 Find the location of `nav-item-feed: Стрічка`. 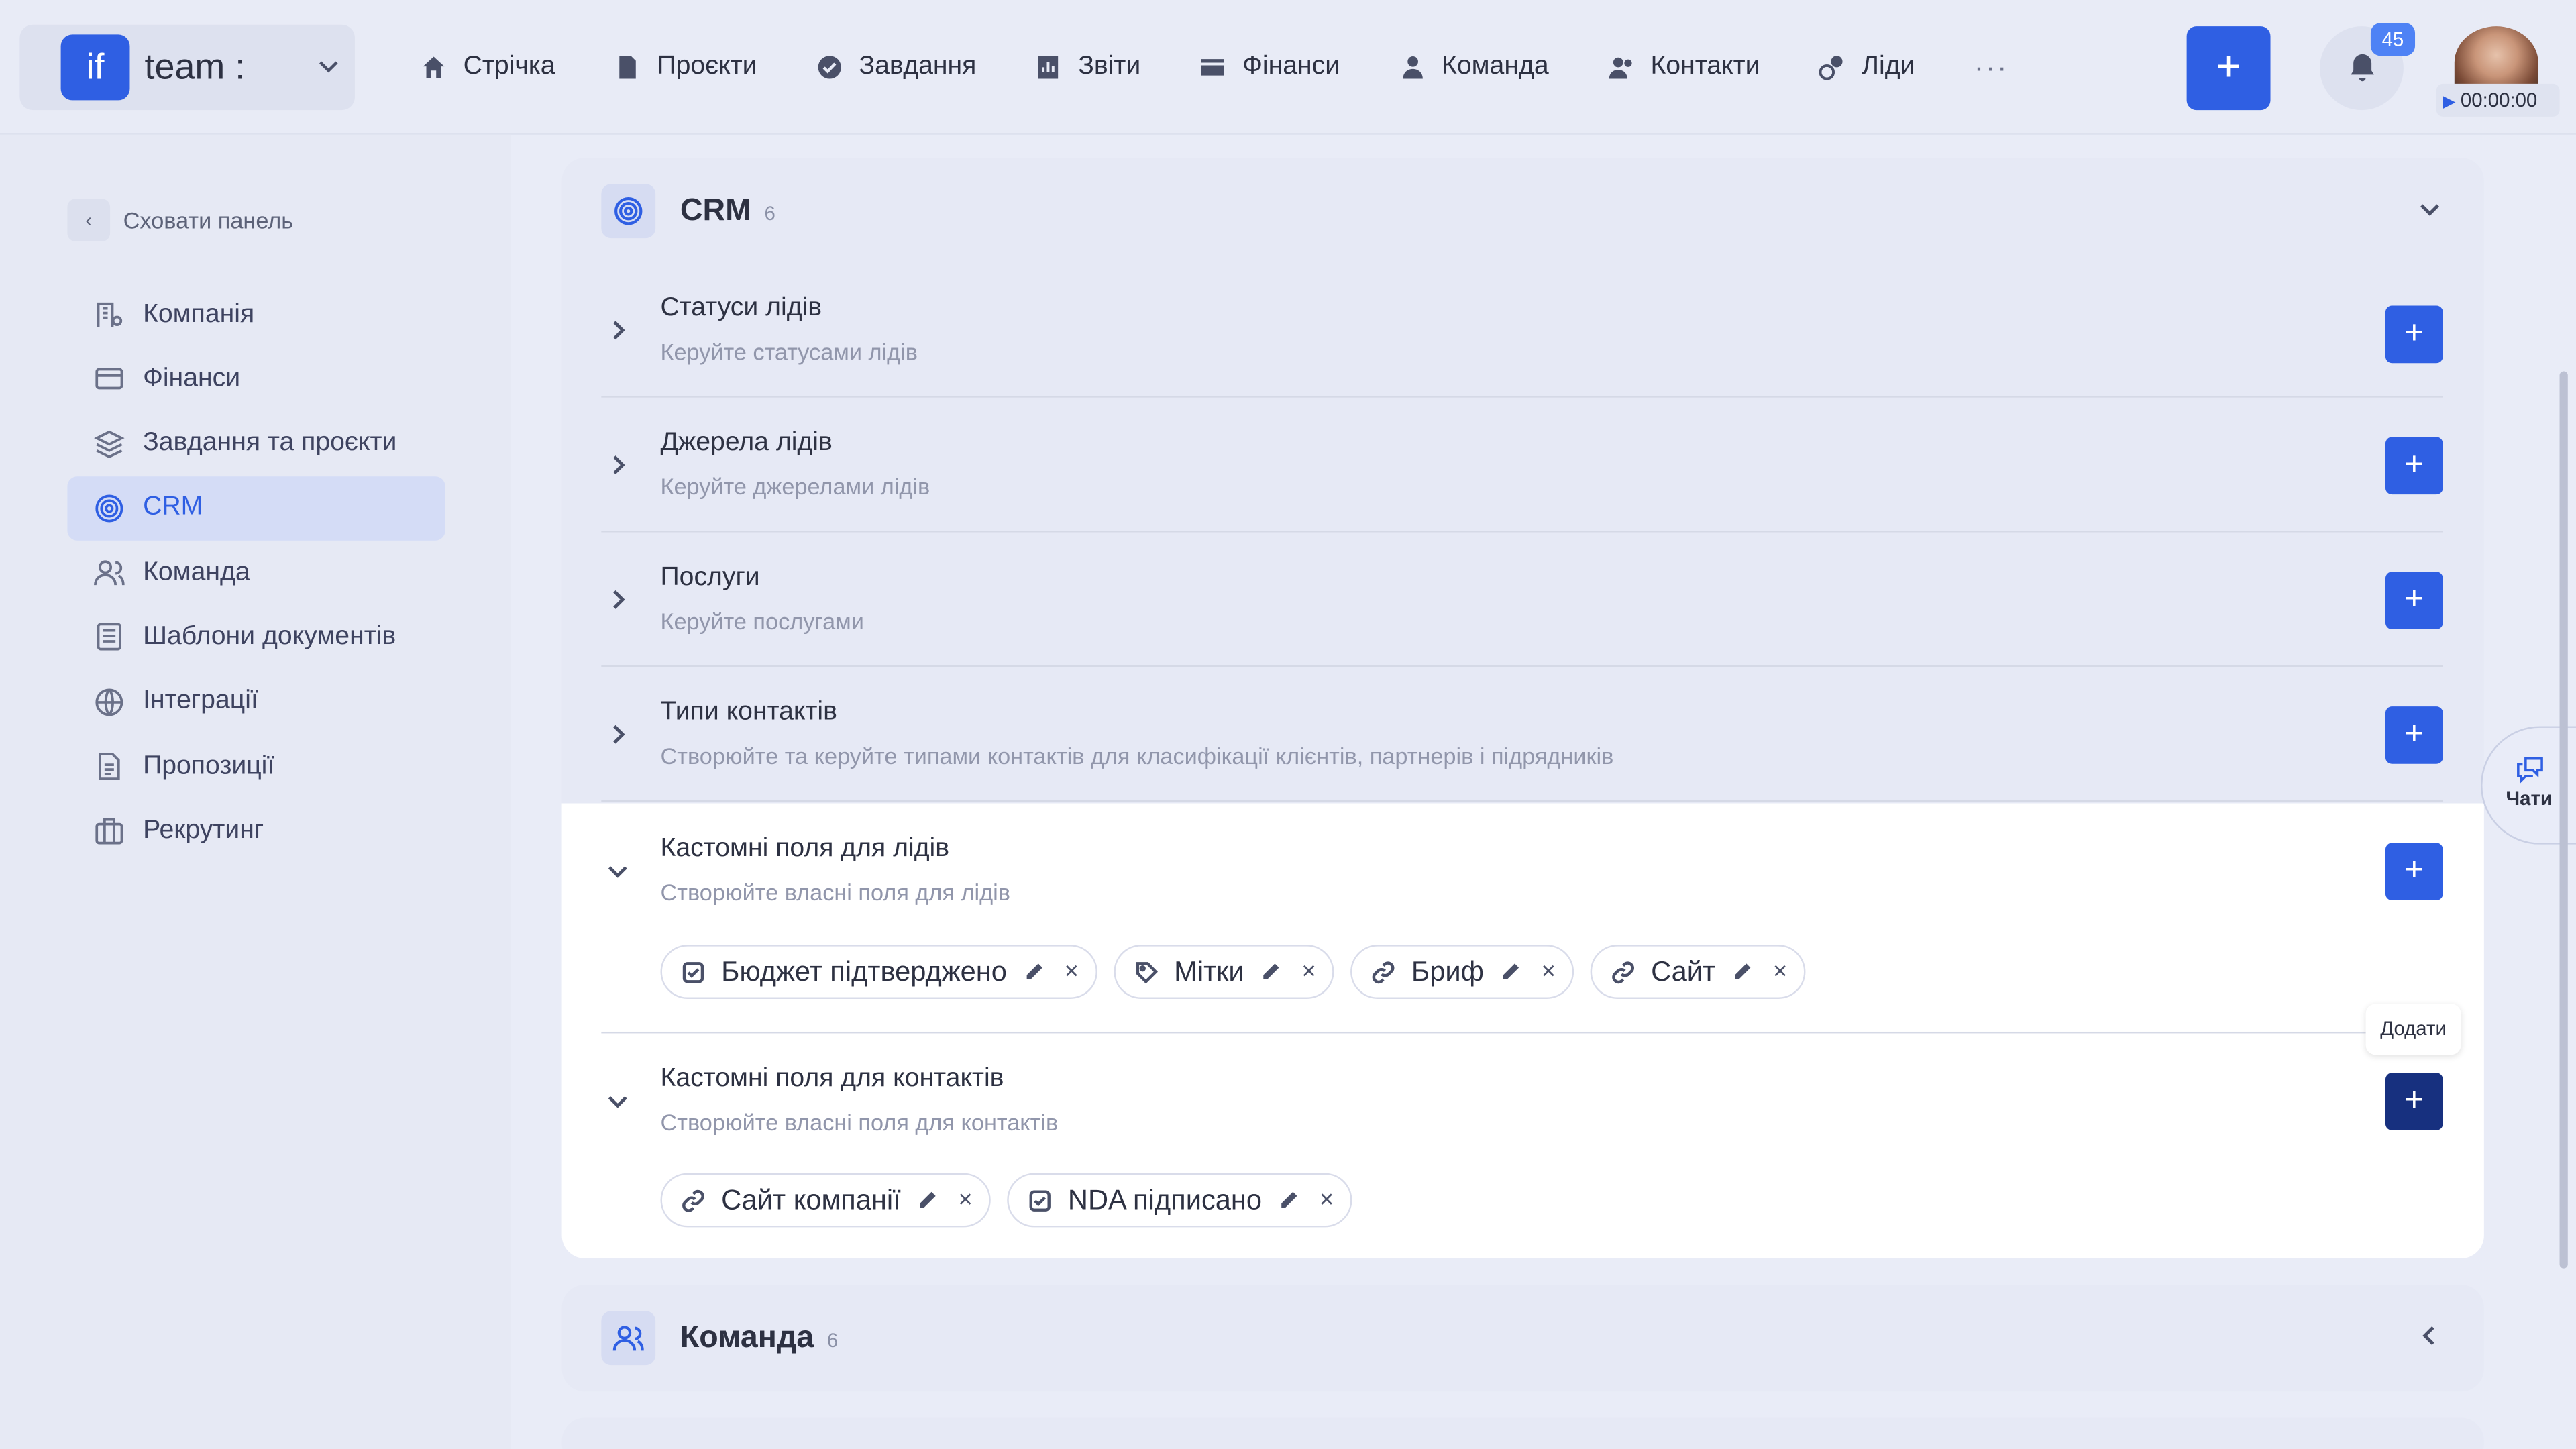

nav-item-feed: Стрічка is located at coordinates (488, 67).